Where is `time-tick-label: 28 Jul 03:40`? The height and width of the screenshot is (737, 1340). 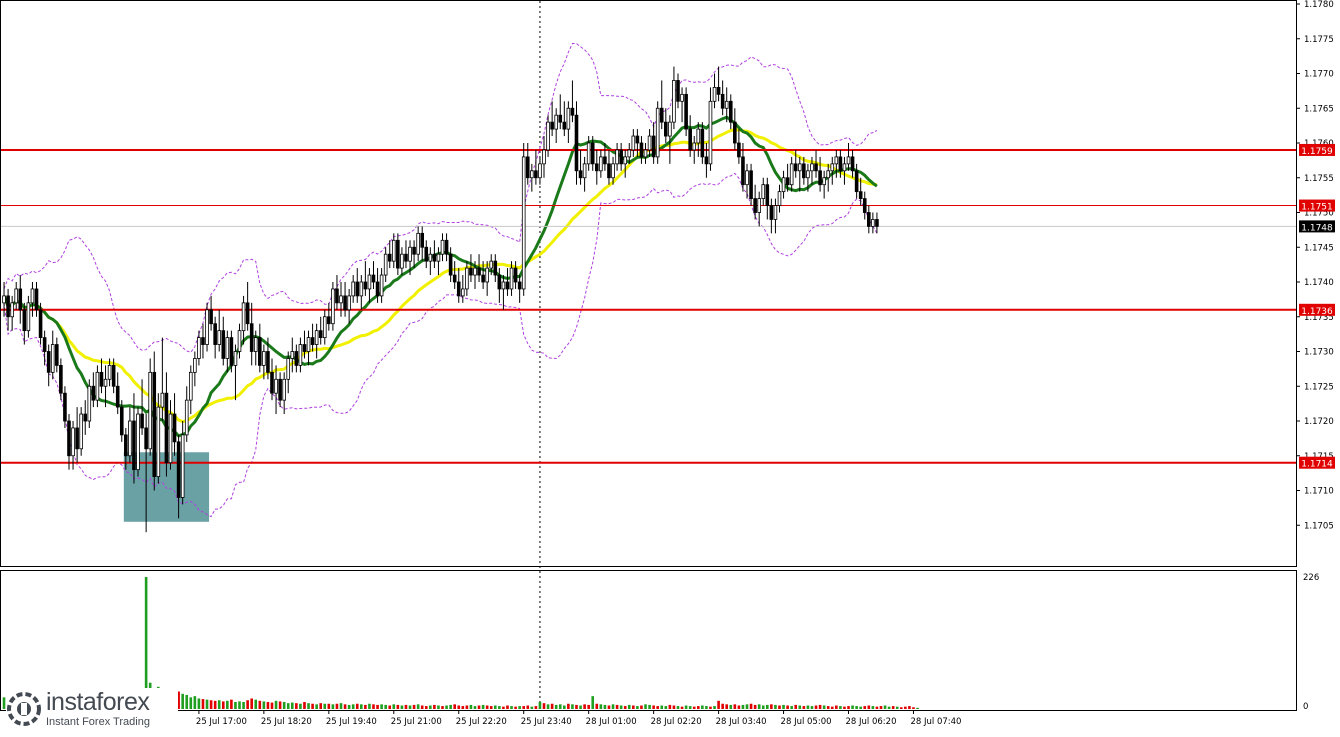
time-tick-label: 28 Jul 03:40 is located at coordinates (741, 722).